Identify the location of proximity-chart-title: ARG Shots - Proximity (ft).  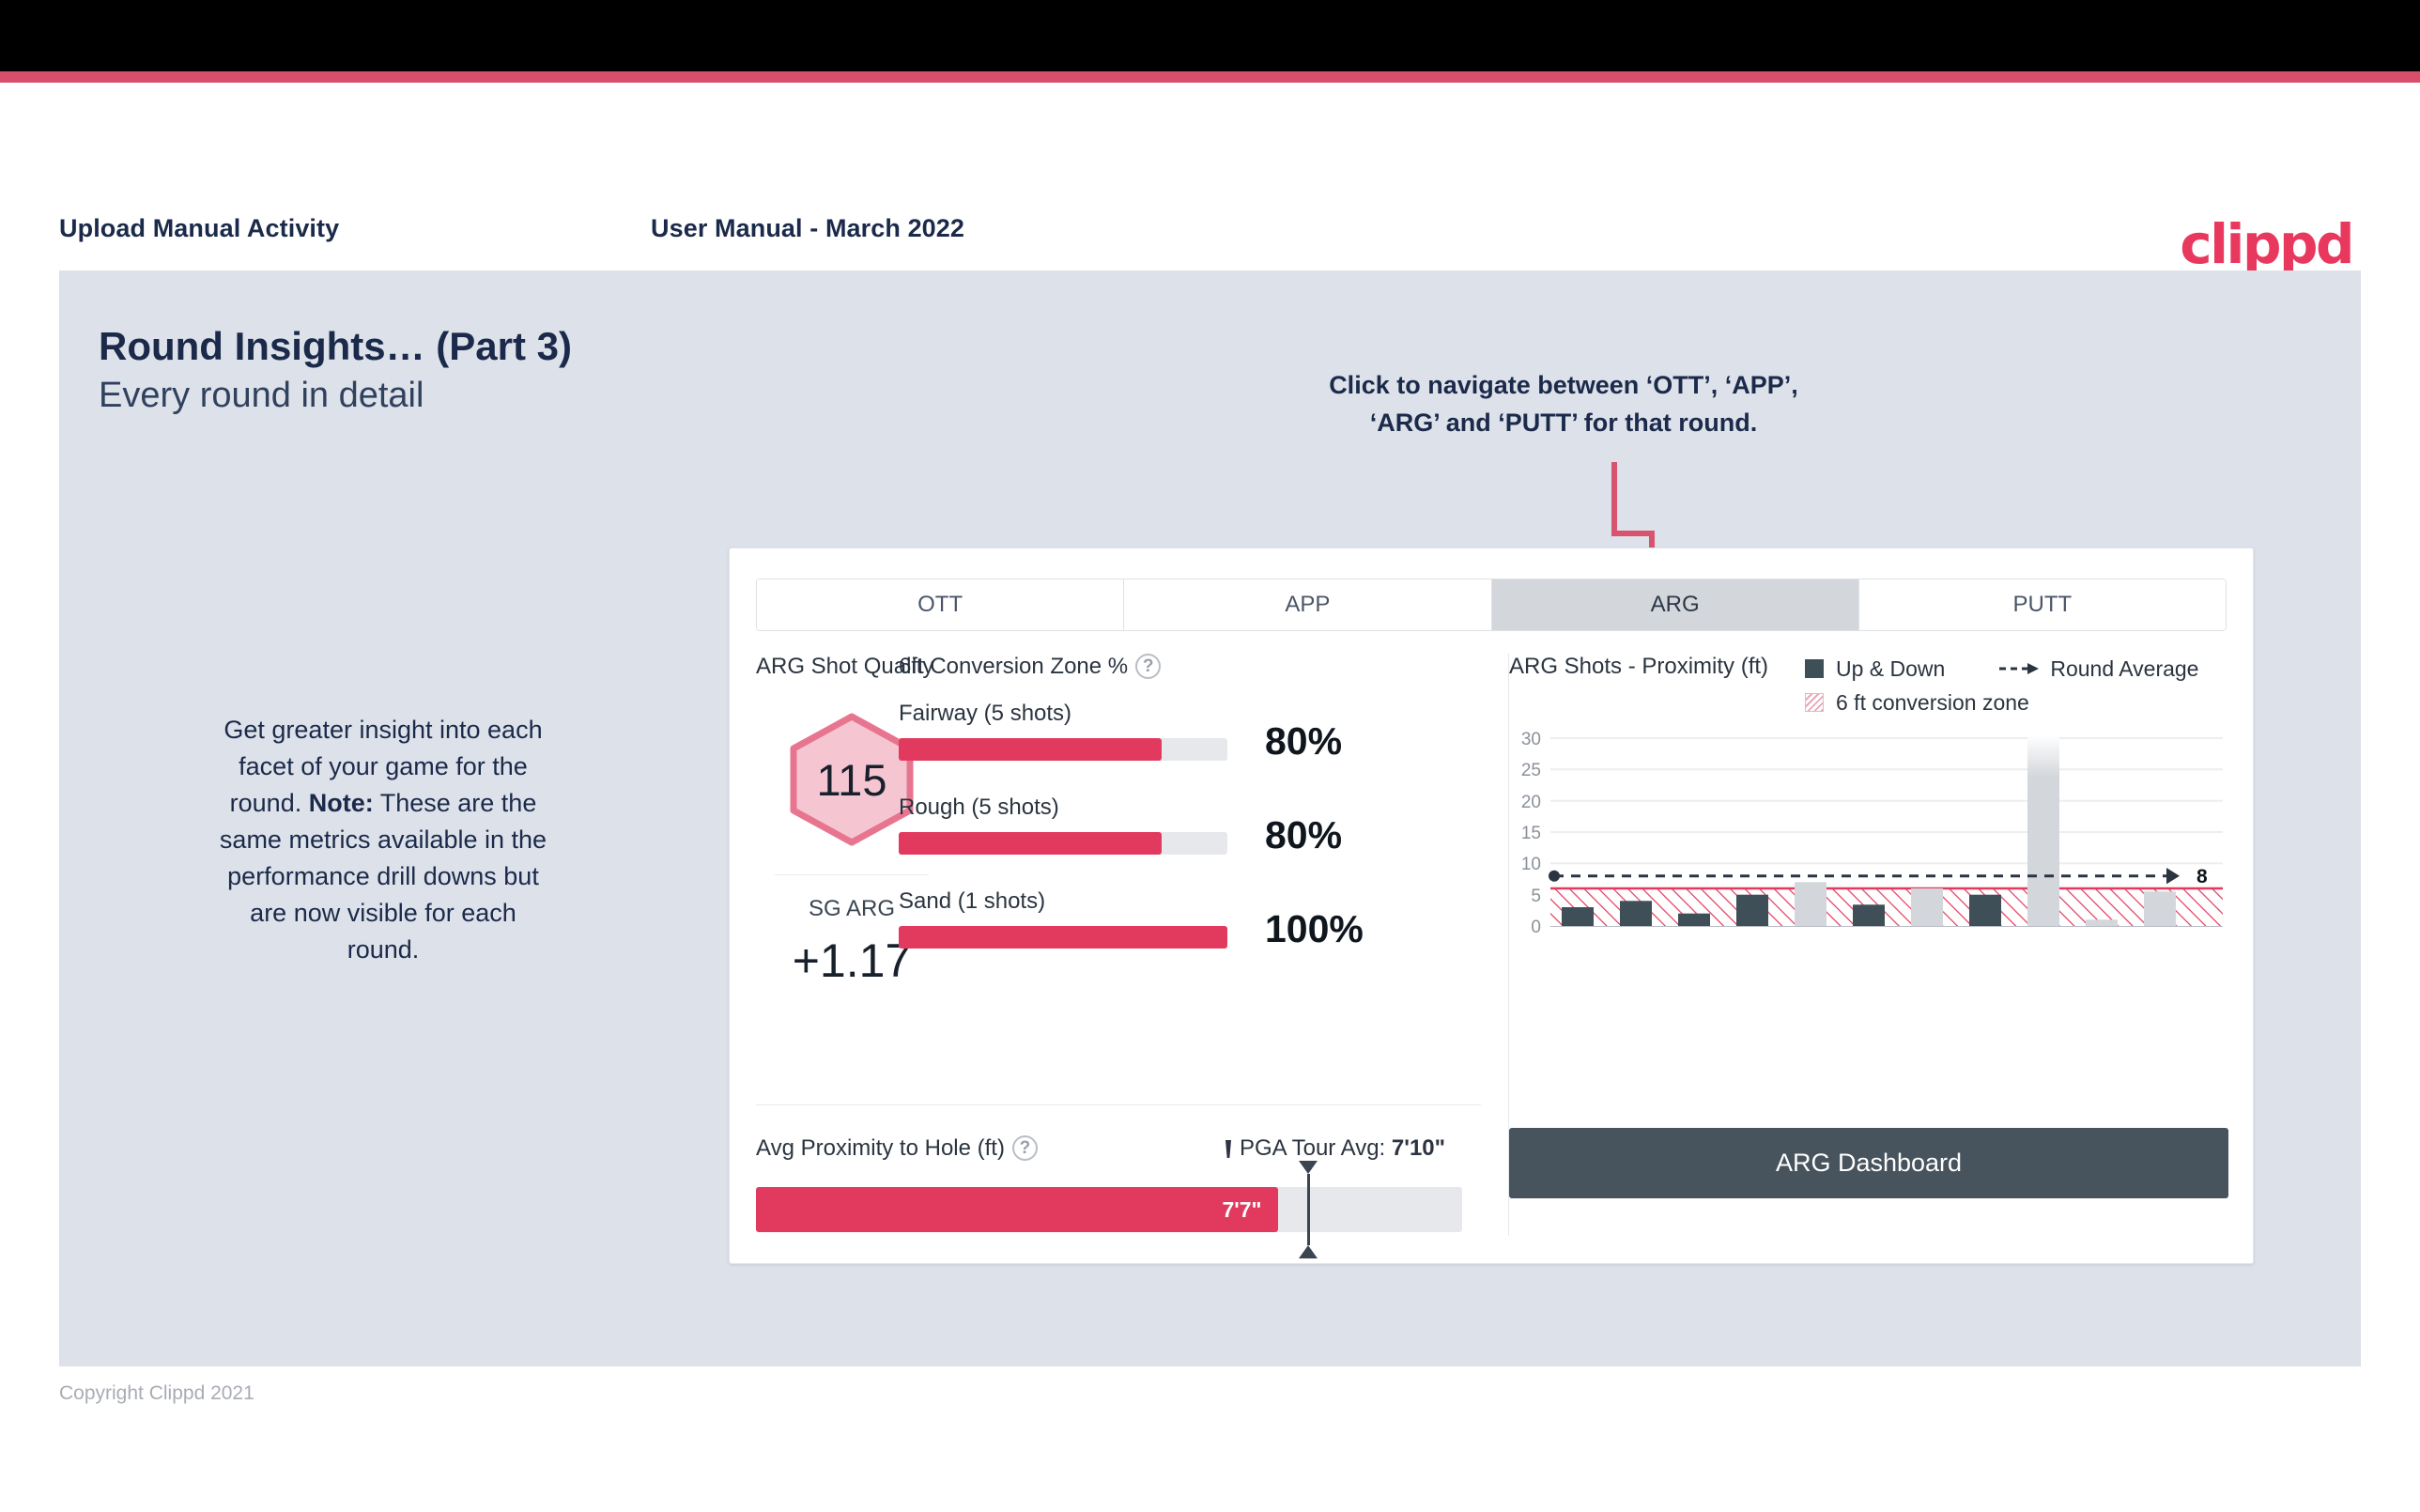
(1639, 667).